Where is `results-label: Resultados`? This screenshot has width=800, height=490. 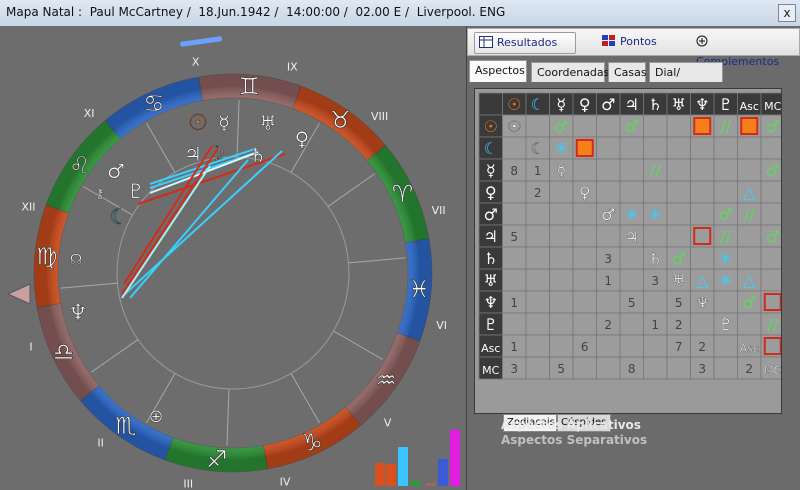
results-label: Resultados is located at coordinates (527, 42).